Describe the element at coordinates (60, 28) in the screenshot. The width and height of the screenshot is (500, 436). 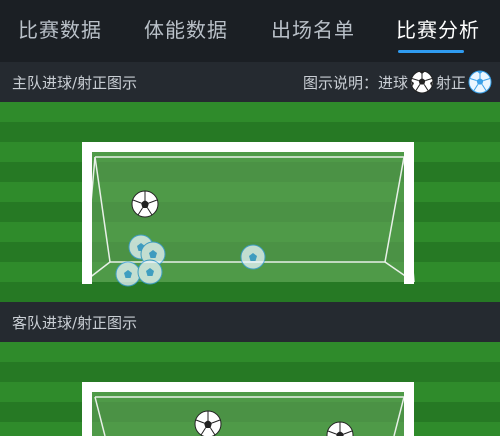
I see `tab-match-data: 比赛数据` at that location.